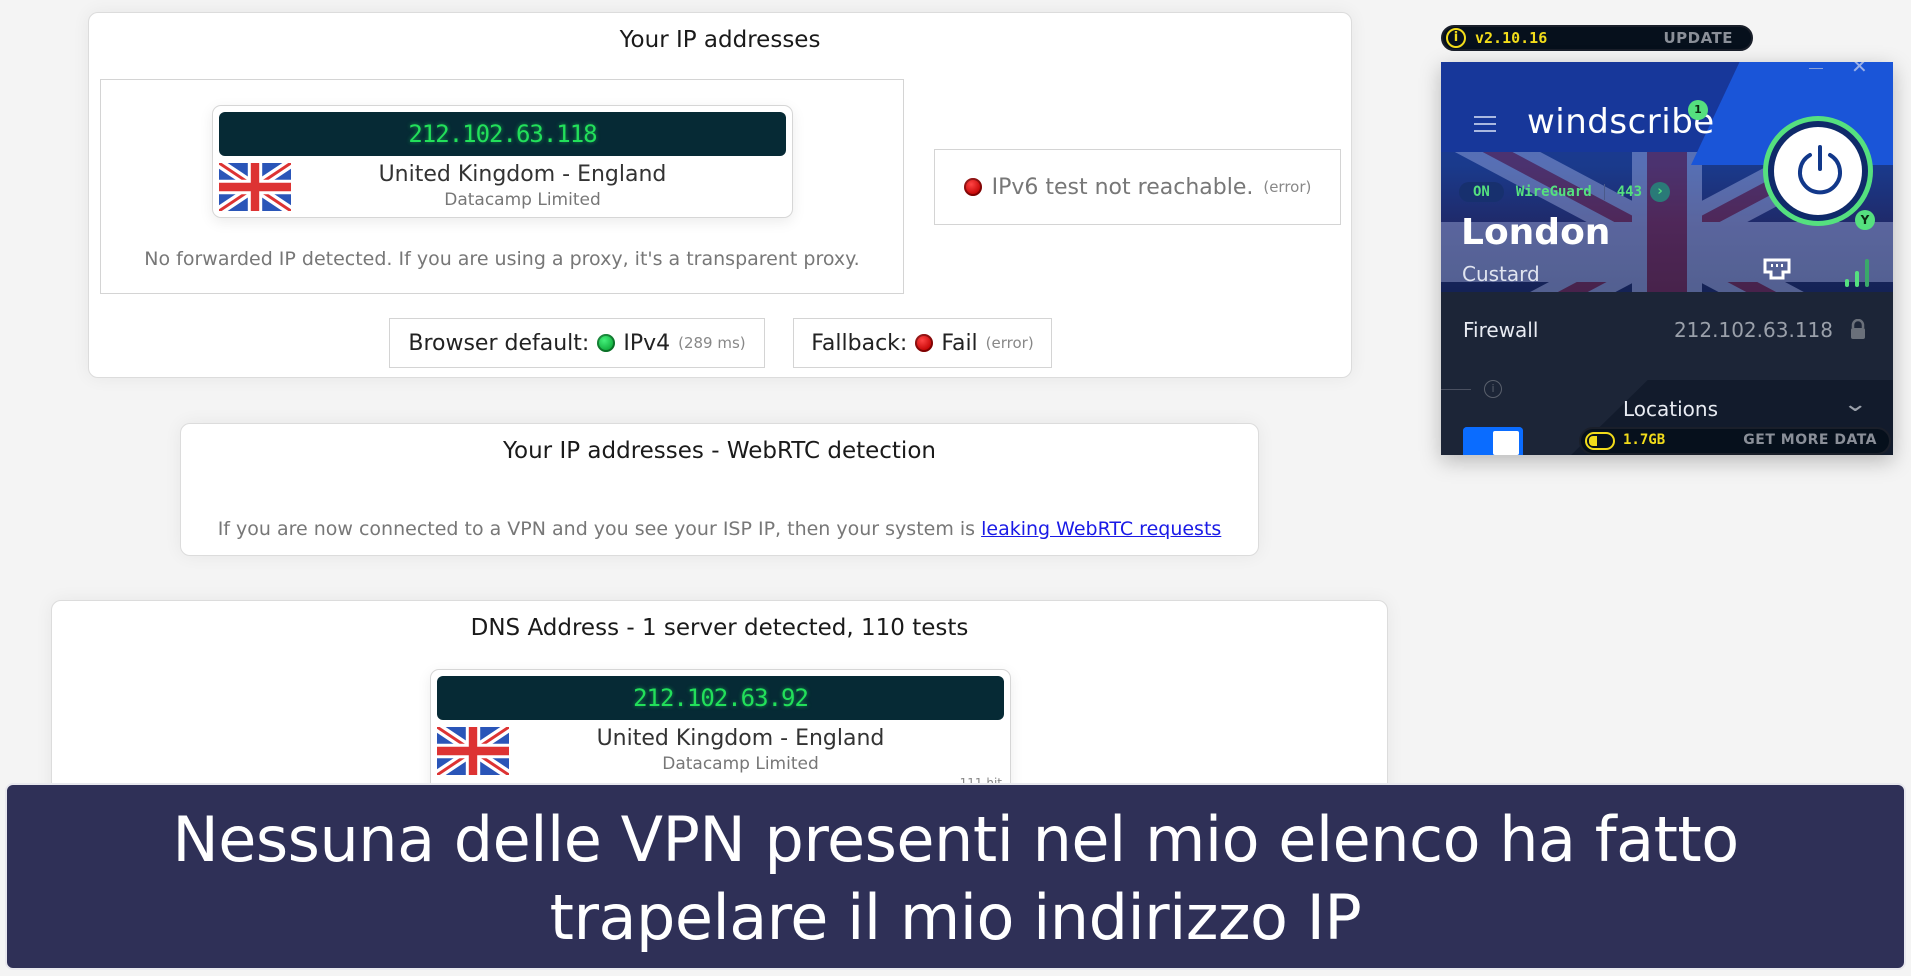  What do you see at coordinates (1857, 273) in the screenshot?
I see `signal-strength-icon` at bounding box center [1857, 273].